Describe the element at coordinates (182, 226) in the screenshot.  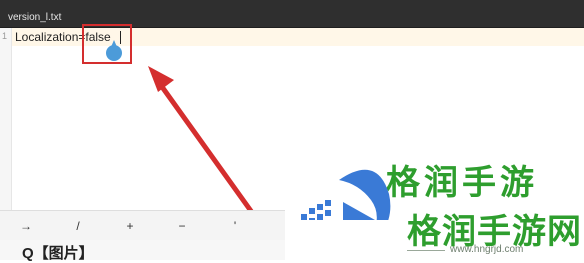
I see `key-minus: −` at that location.